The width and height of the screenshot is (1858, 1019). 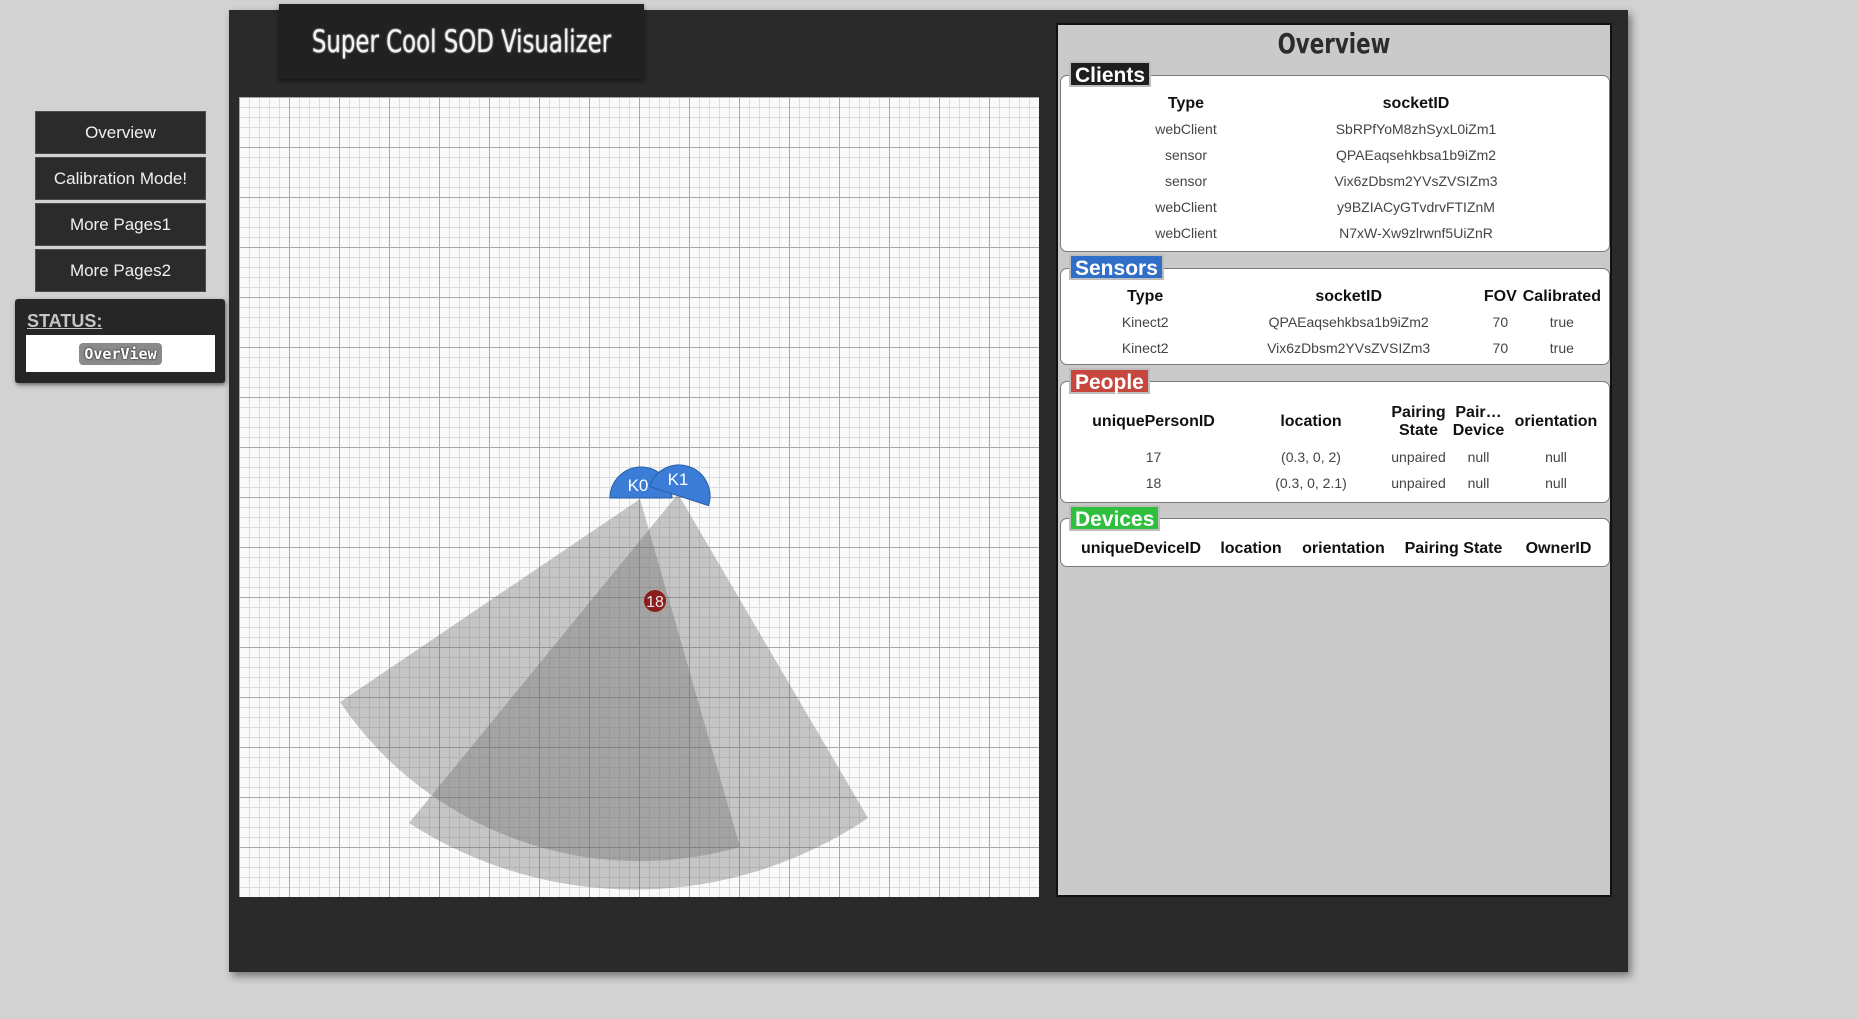 What do you see at coordinates (65, 321) in the screenshot?
I see `status-label: STATUS:` at bounding box center [65, 321].